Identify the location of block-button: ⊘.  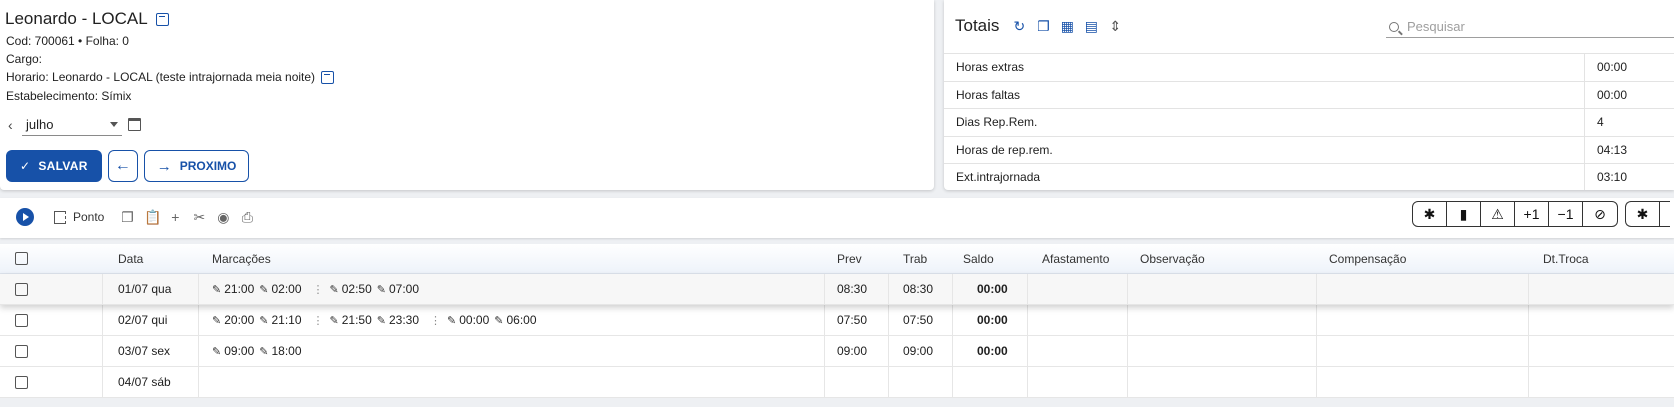
(1600, 214).